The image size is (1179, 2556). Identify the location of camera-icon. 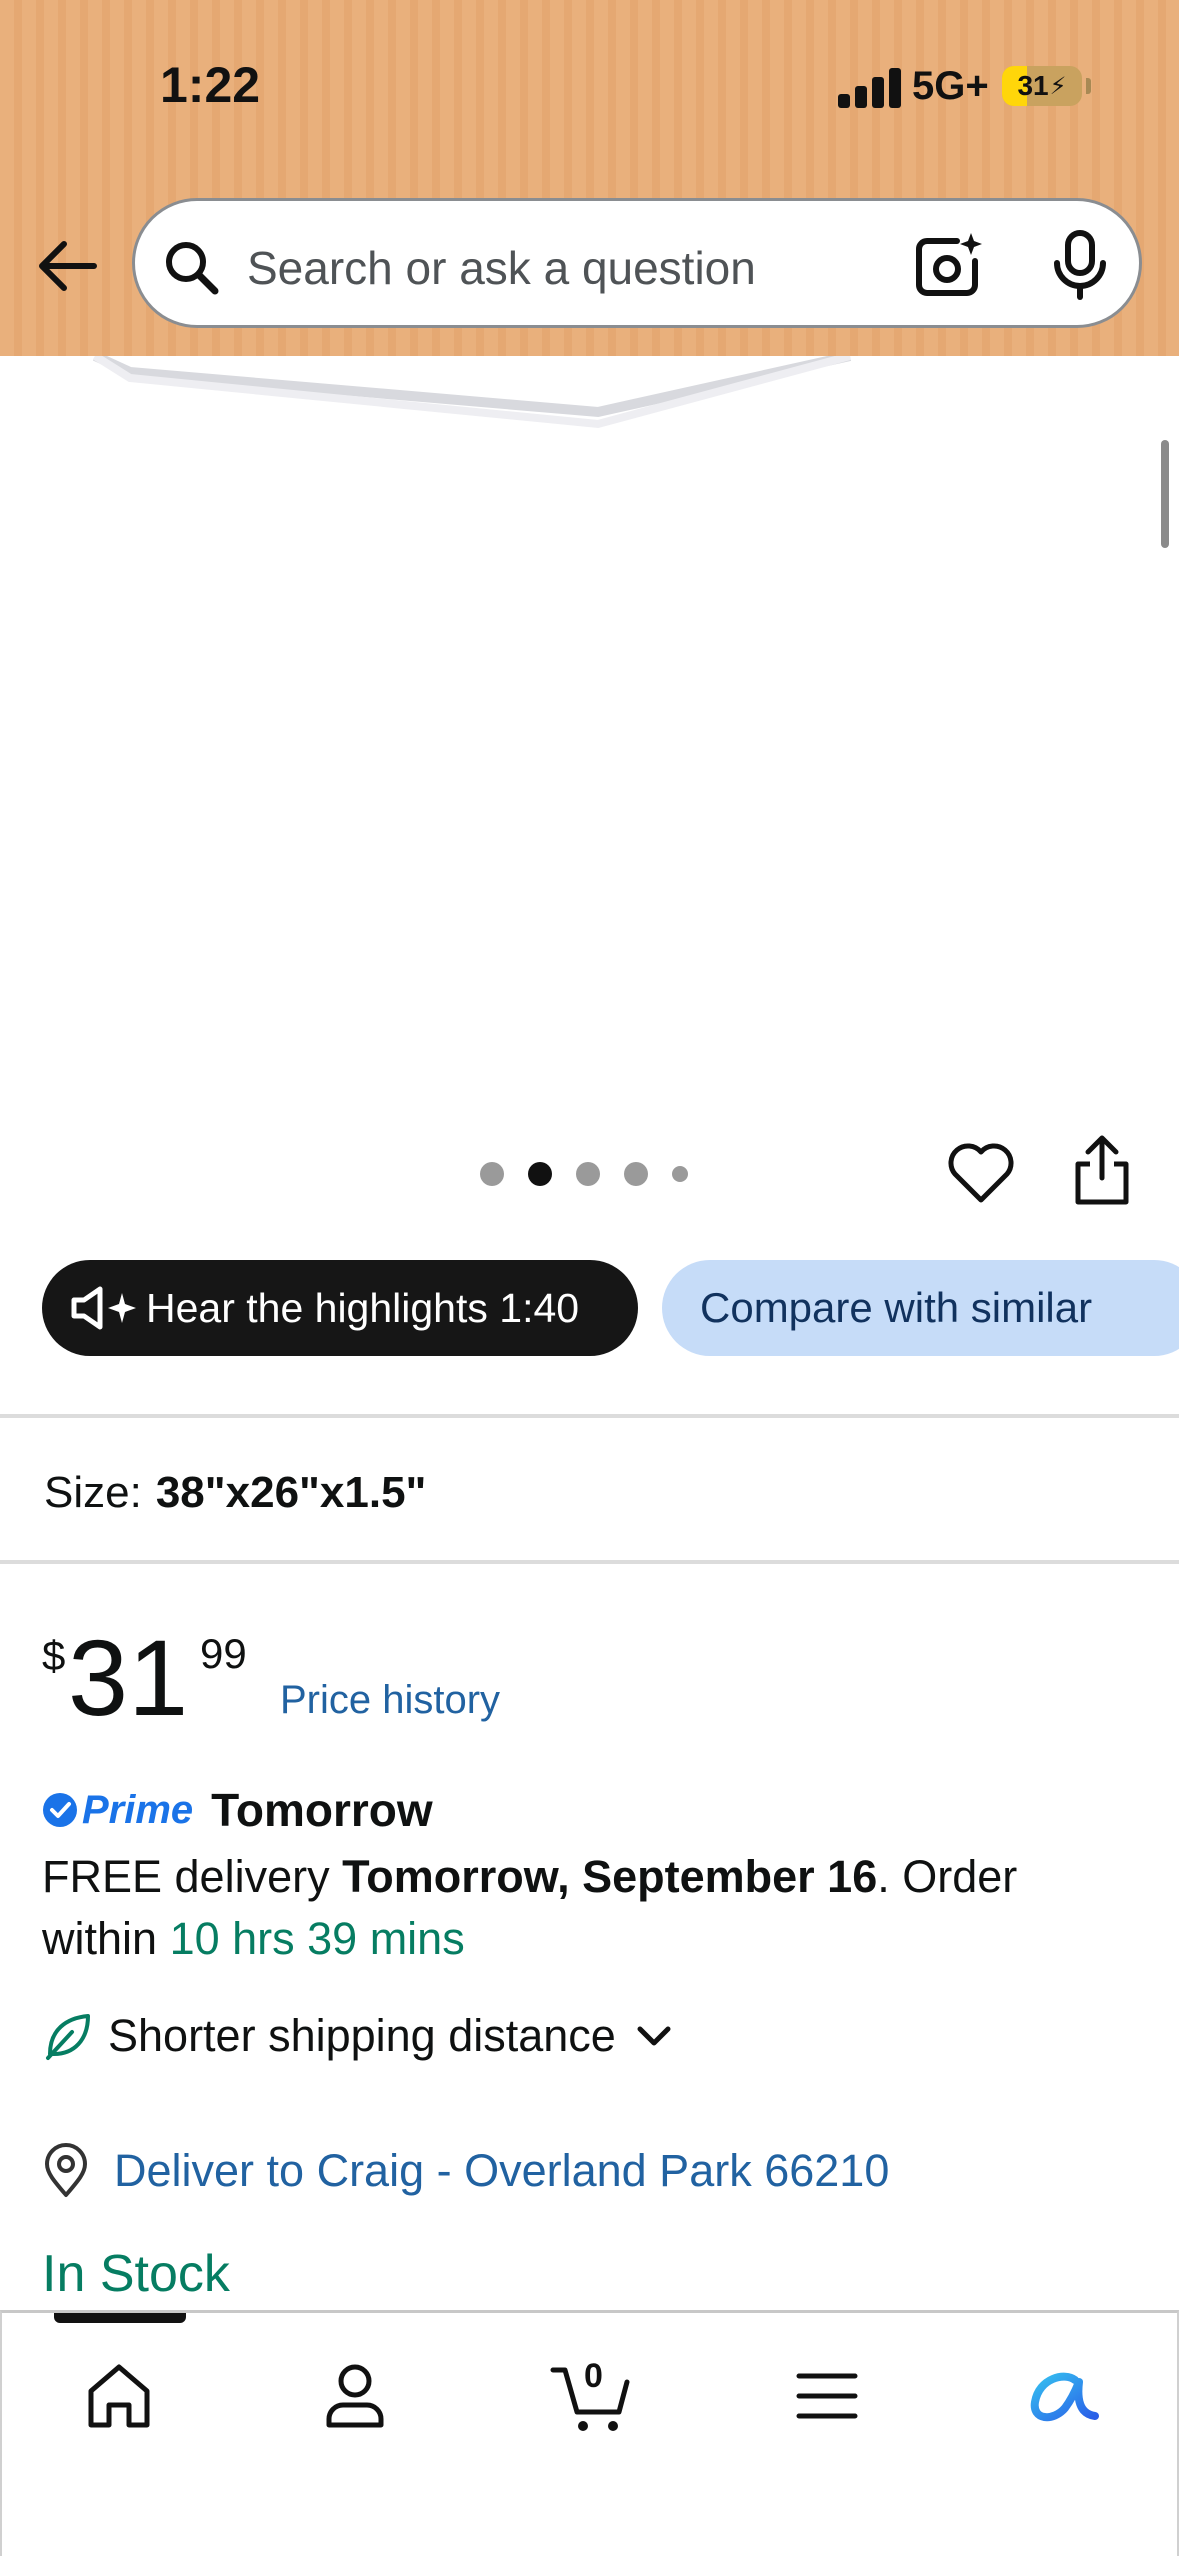
(948, 266).